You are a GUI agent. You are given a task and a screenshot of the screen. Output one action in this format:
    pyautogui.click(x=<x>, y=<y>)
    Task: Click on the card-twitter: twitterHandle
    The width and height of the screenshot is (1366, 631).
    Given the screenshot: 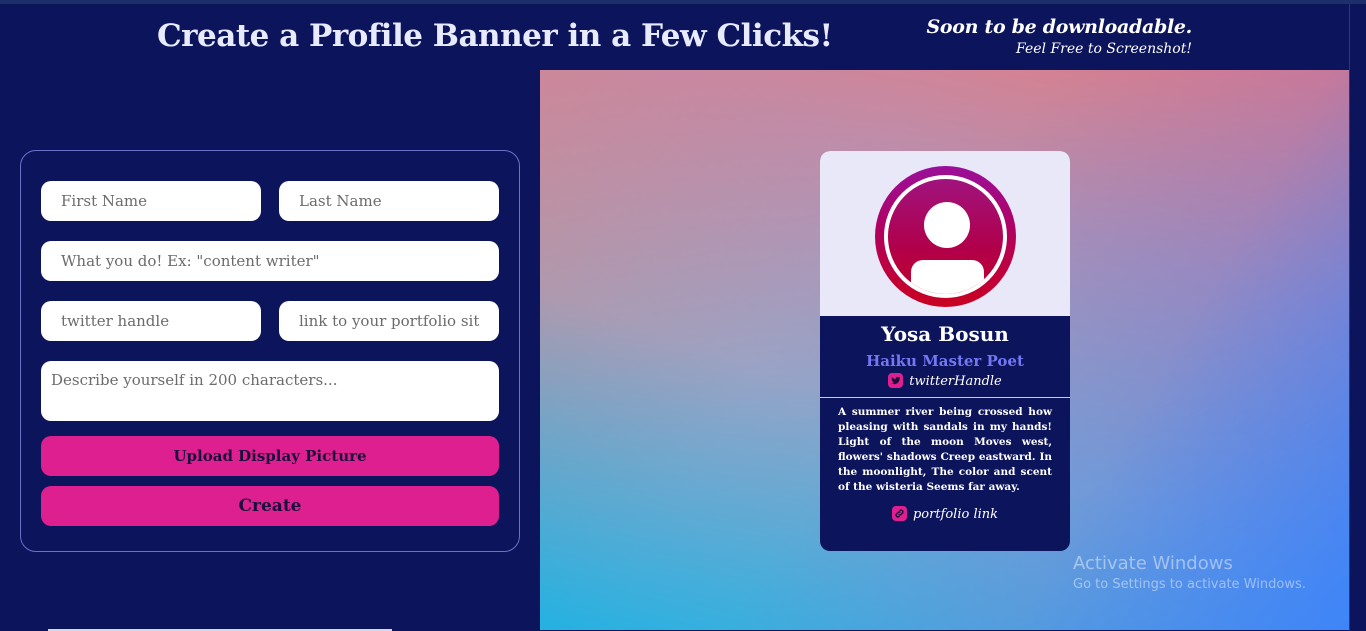 What is the action you would take?
    pyautogui.click(x=945, y=381)
    